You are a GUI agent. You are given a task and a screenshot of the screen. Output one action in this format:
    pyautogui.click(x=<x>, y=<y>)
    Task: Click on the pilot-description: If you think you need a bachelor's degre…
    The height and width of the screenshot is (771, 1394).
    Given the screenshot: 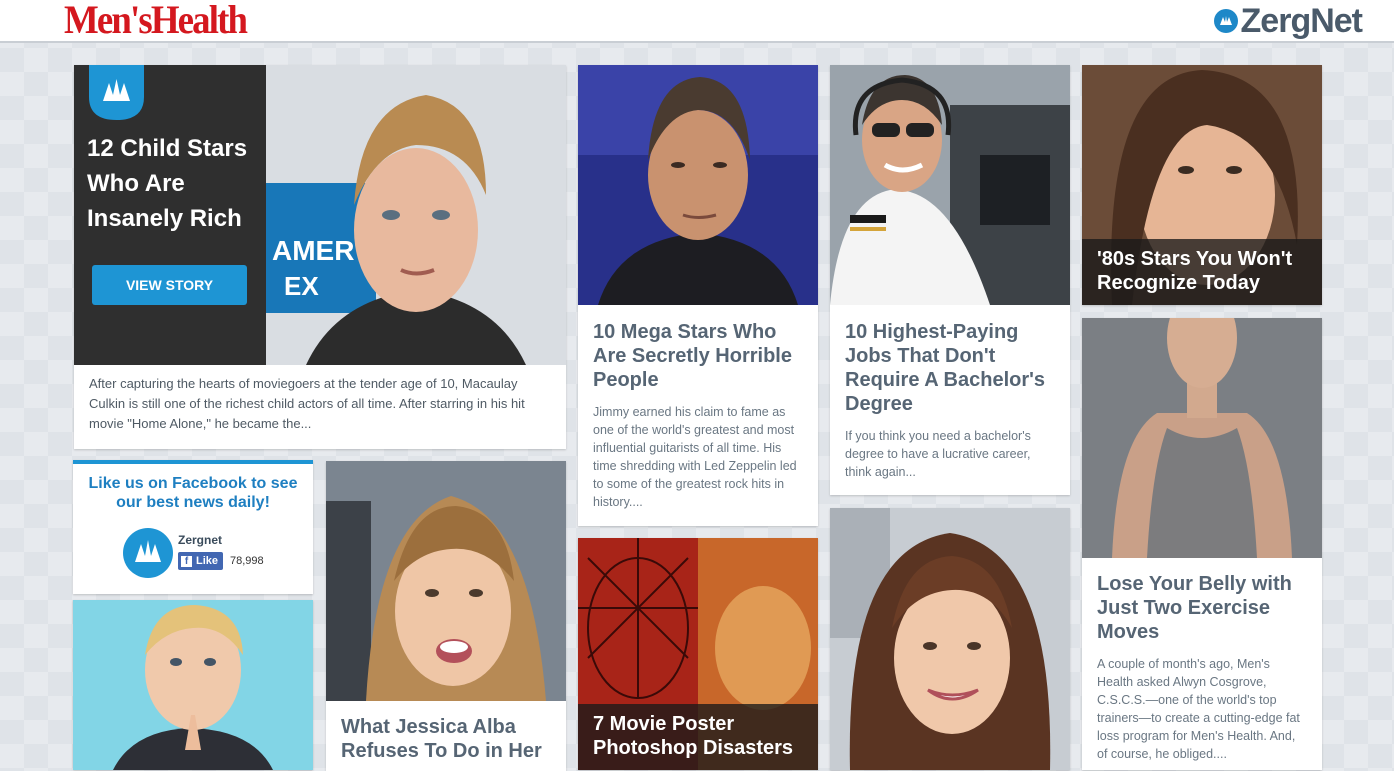 What is the action you would take?
    pyautogui.click(x=938, y=454)
    